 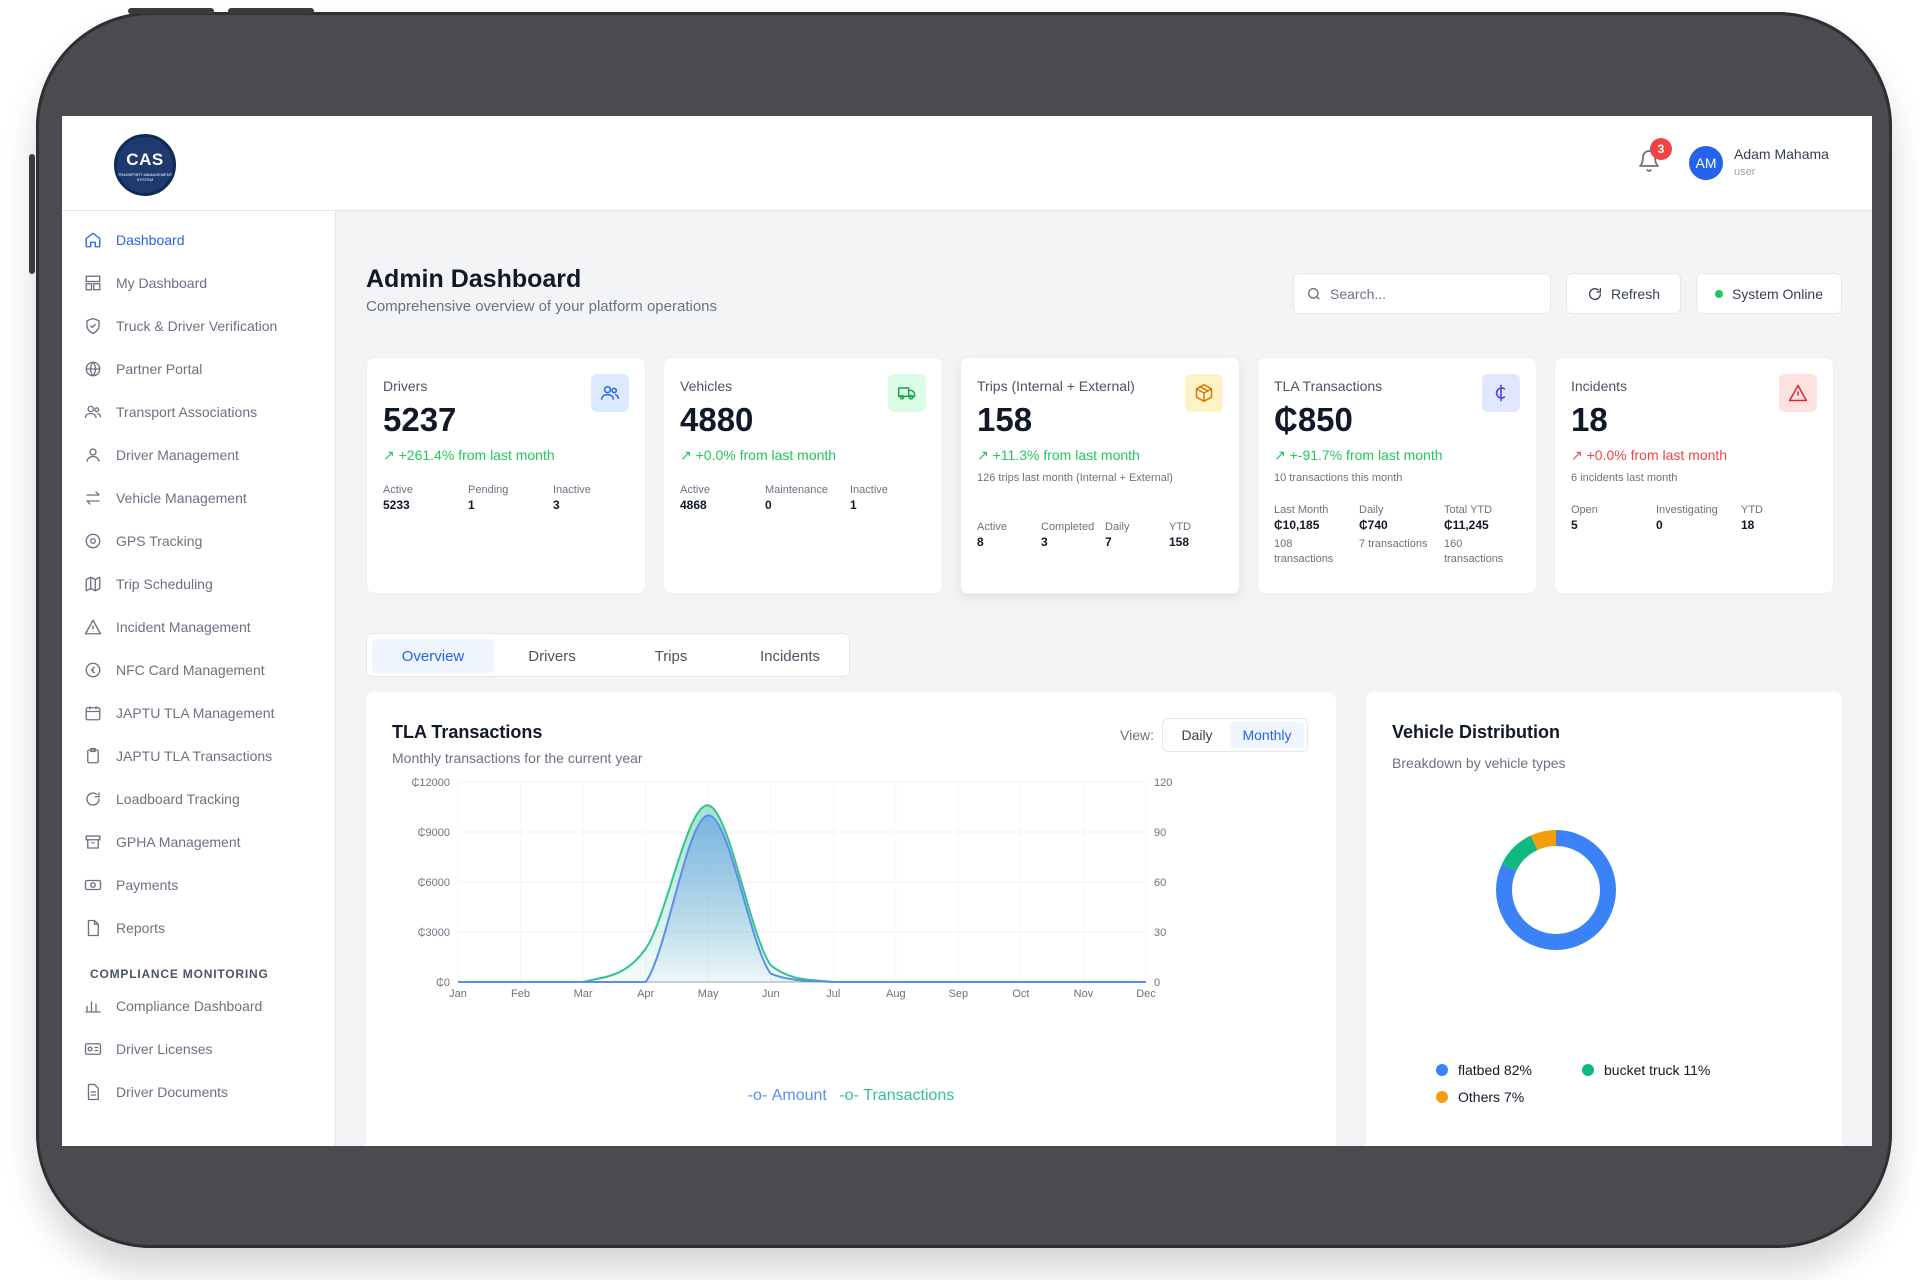 What do you see at coordinates (1623, 293) in the screenshot?
I see `refresh-button: Refresh` at bounding box center [1623, 293].